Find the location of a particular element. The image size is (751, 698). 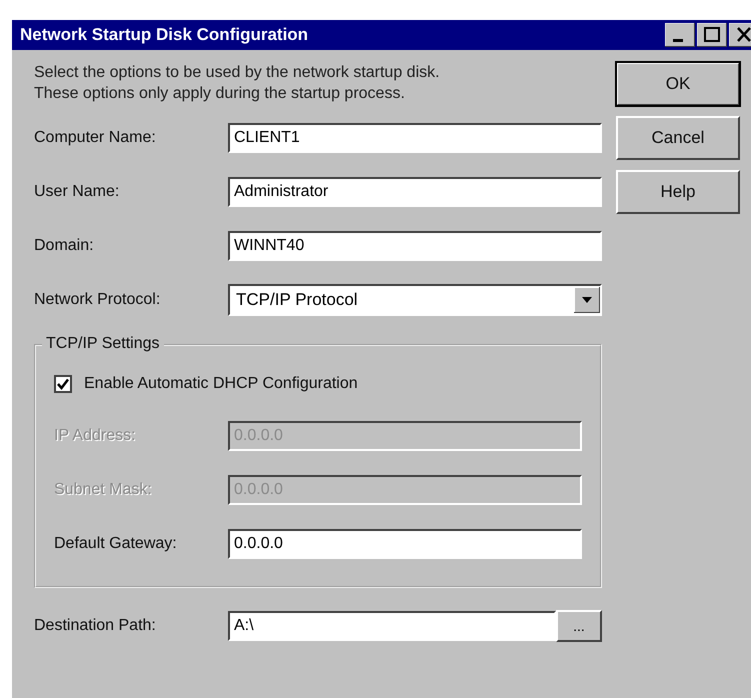

description-text: These options only apply during the startup process. is located at coordinates (220, 94).